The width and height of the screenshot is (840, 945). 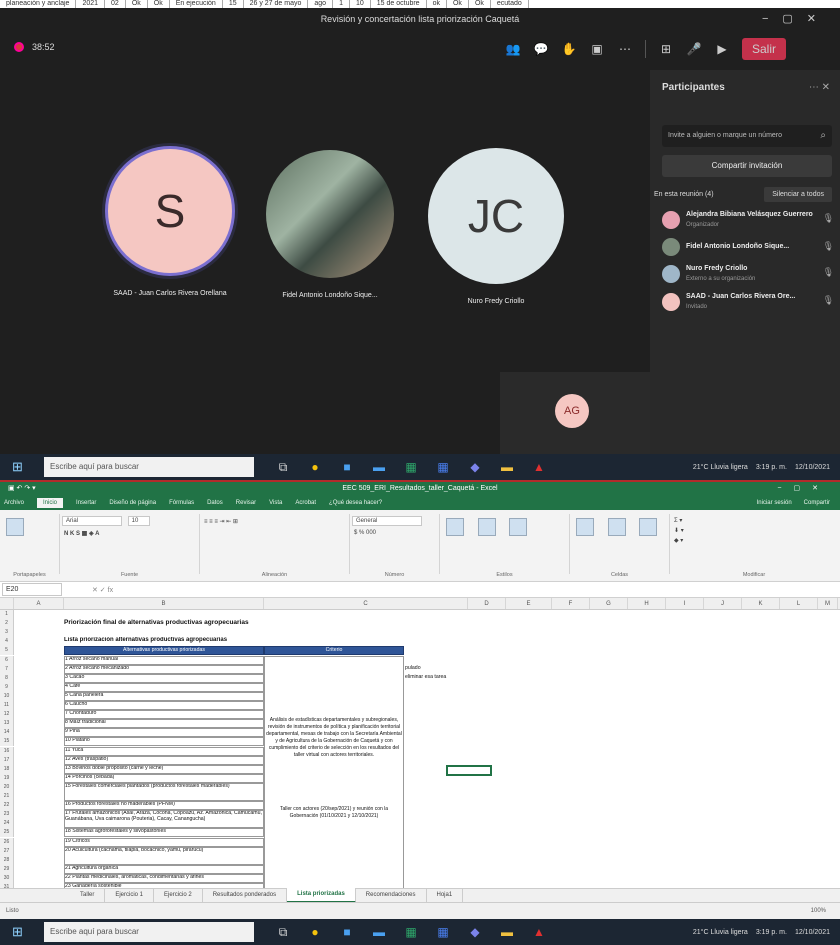 I want to click on table-row: 6 Caucho, so click(x=164, y=706).